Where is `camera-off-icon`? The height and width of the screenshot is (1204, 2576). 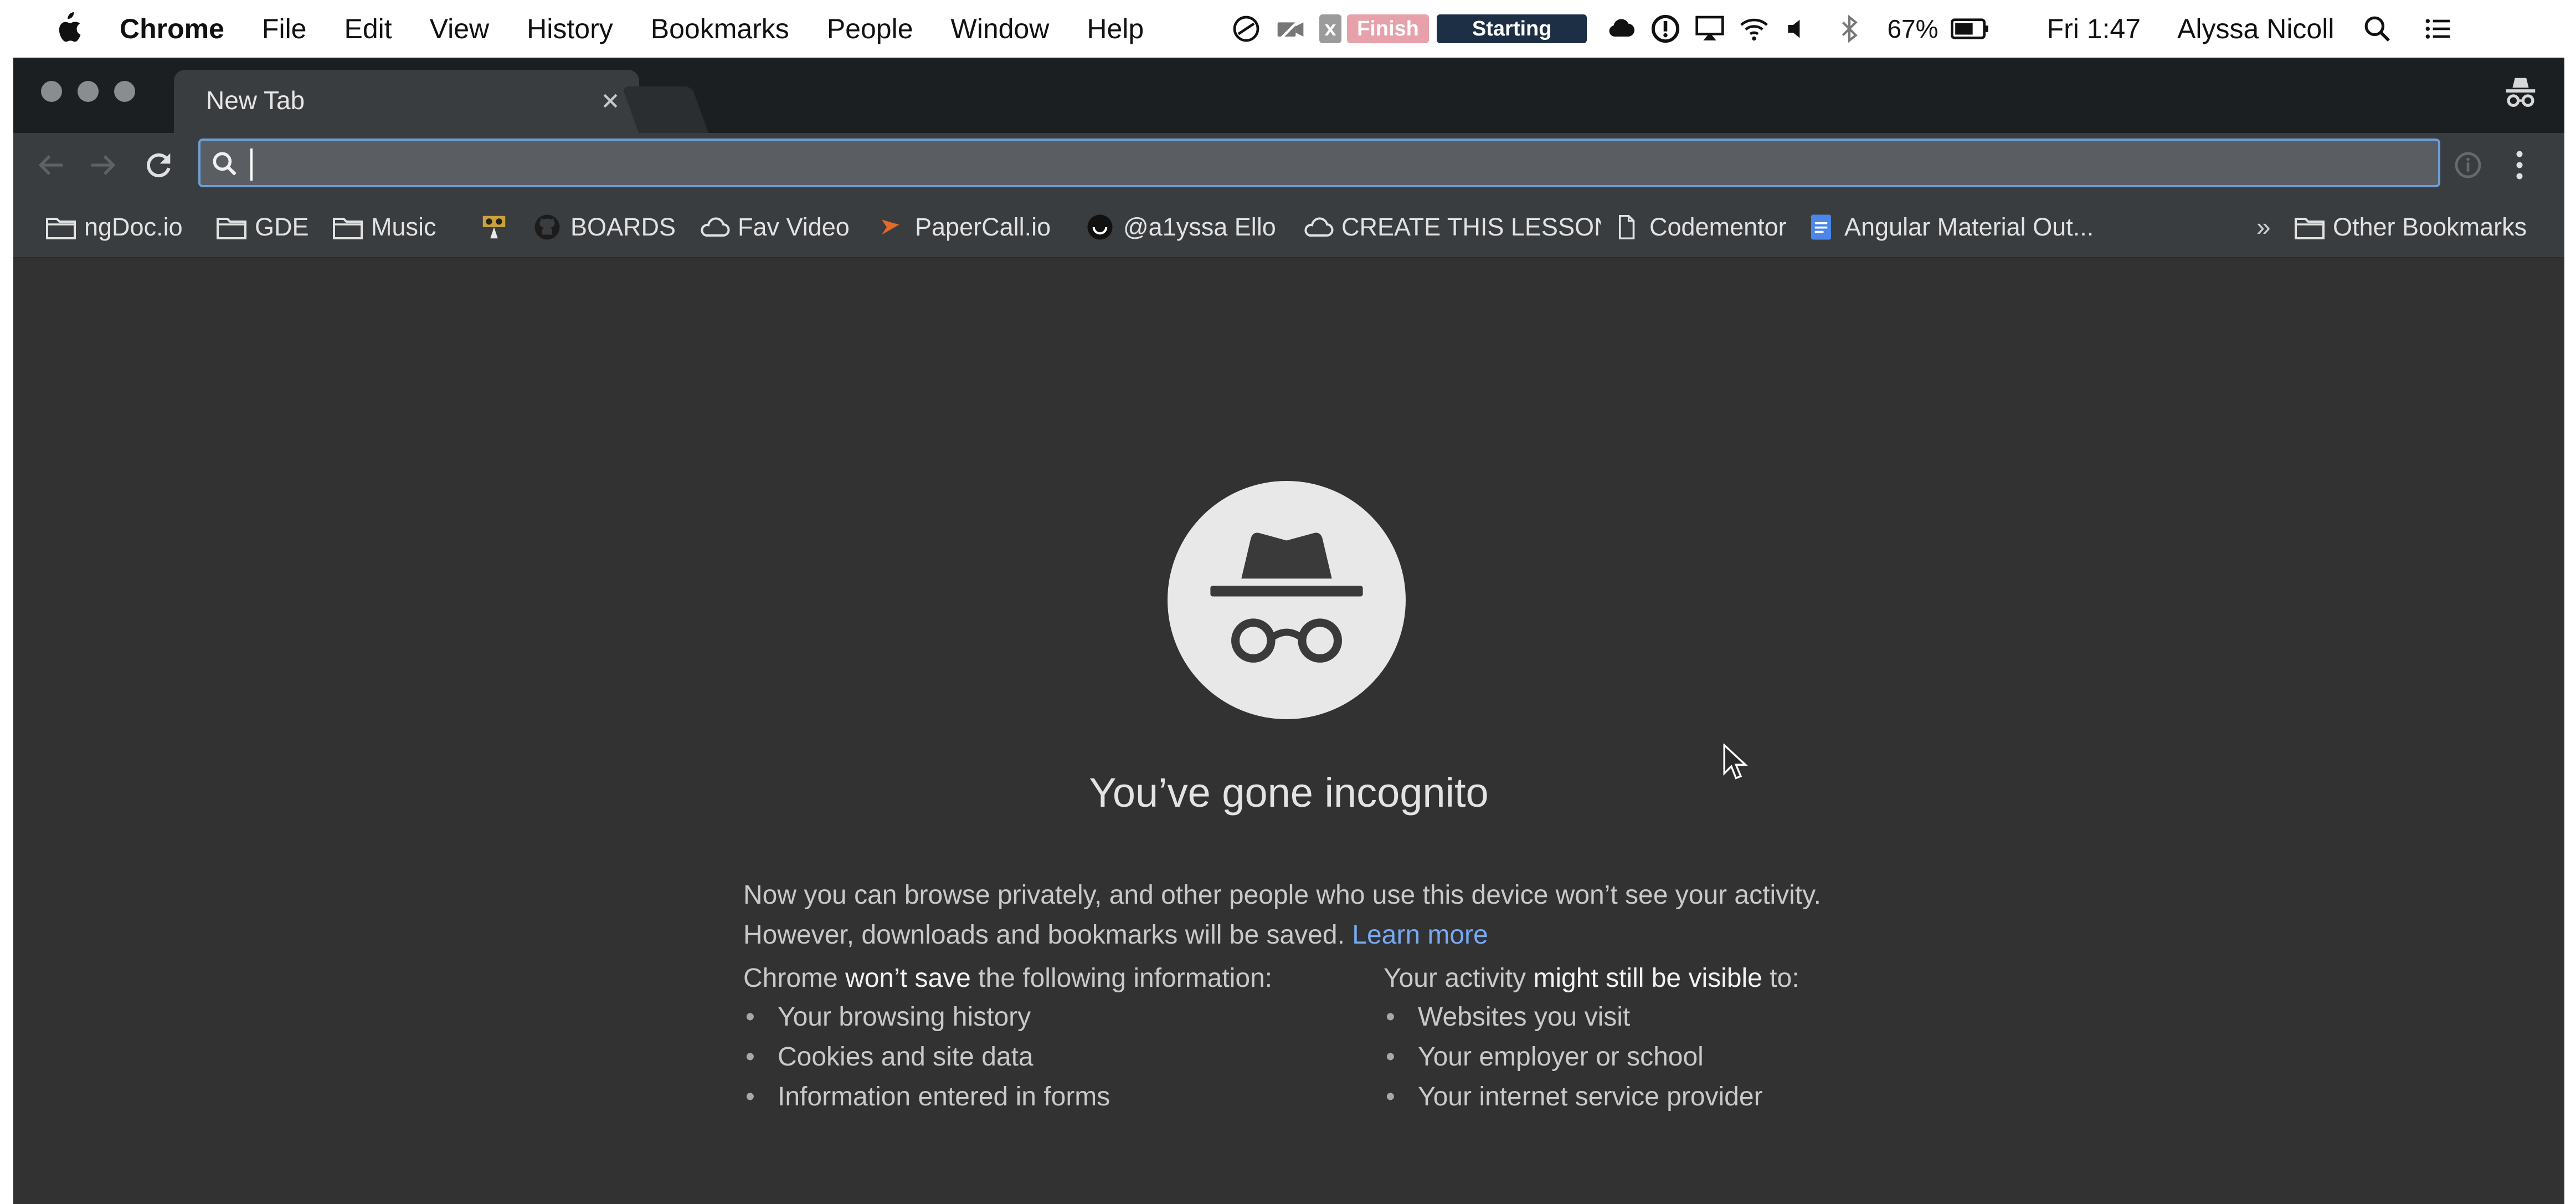 camera-off-icon is located at coordinates (1290, 28).